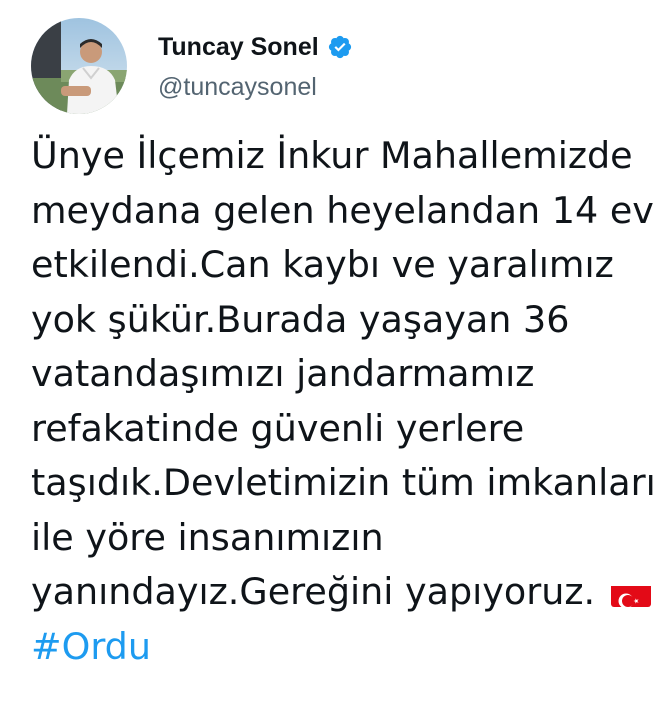 This screenshot has height=707, width=670. What do you see at coordinates (322, 264) in the screenshot?
I see `tweet-text-line: etkilendi.Can kaybı ve yaralımız` at bounding box center [322, 264].